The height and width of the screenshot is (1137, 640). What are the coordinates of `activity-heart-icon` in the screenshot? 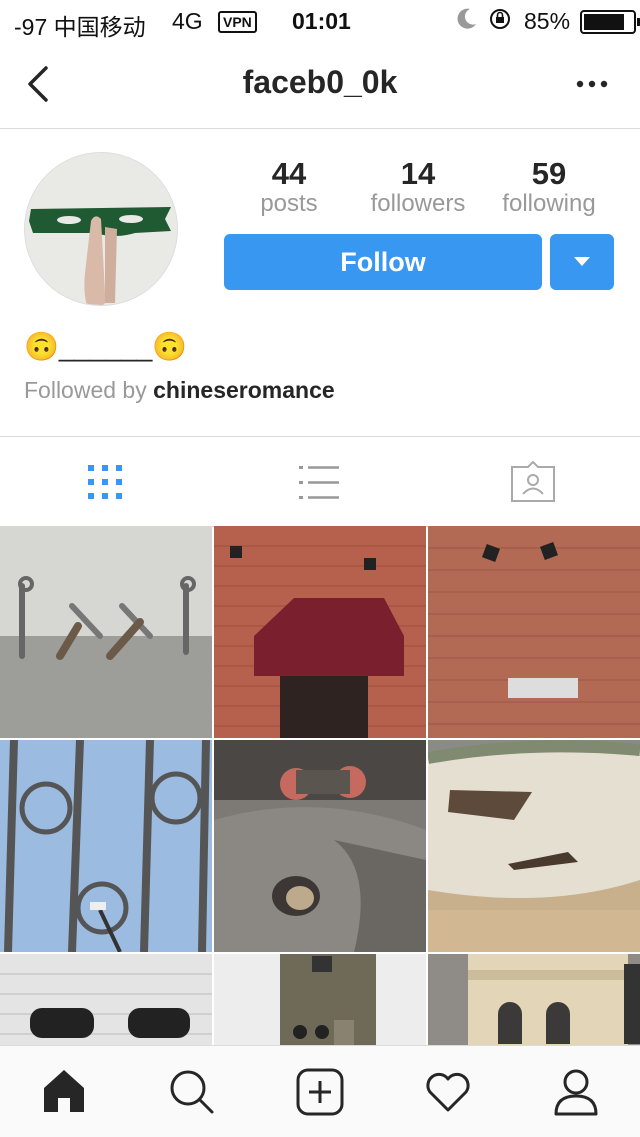 It's located at (448, 1092).